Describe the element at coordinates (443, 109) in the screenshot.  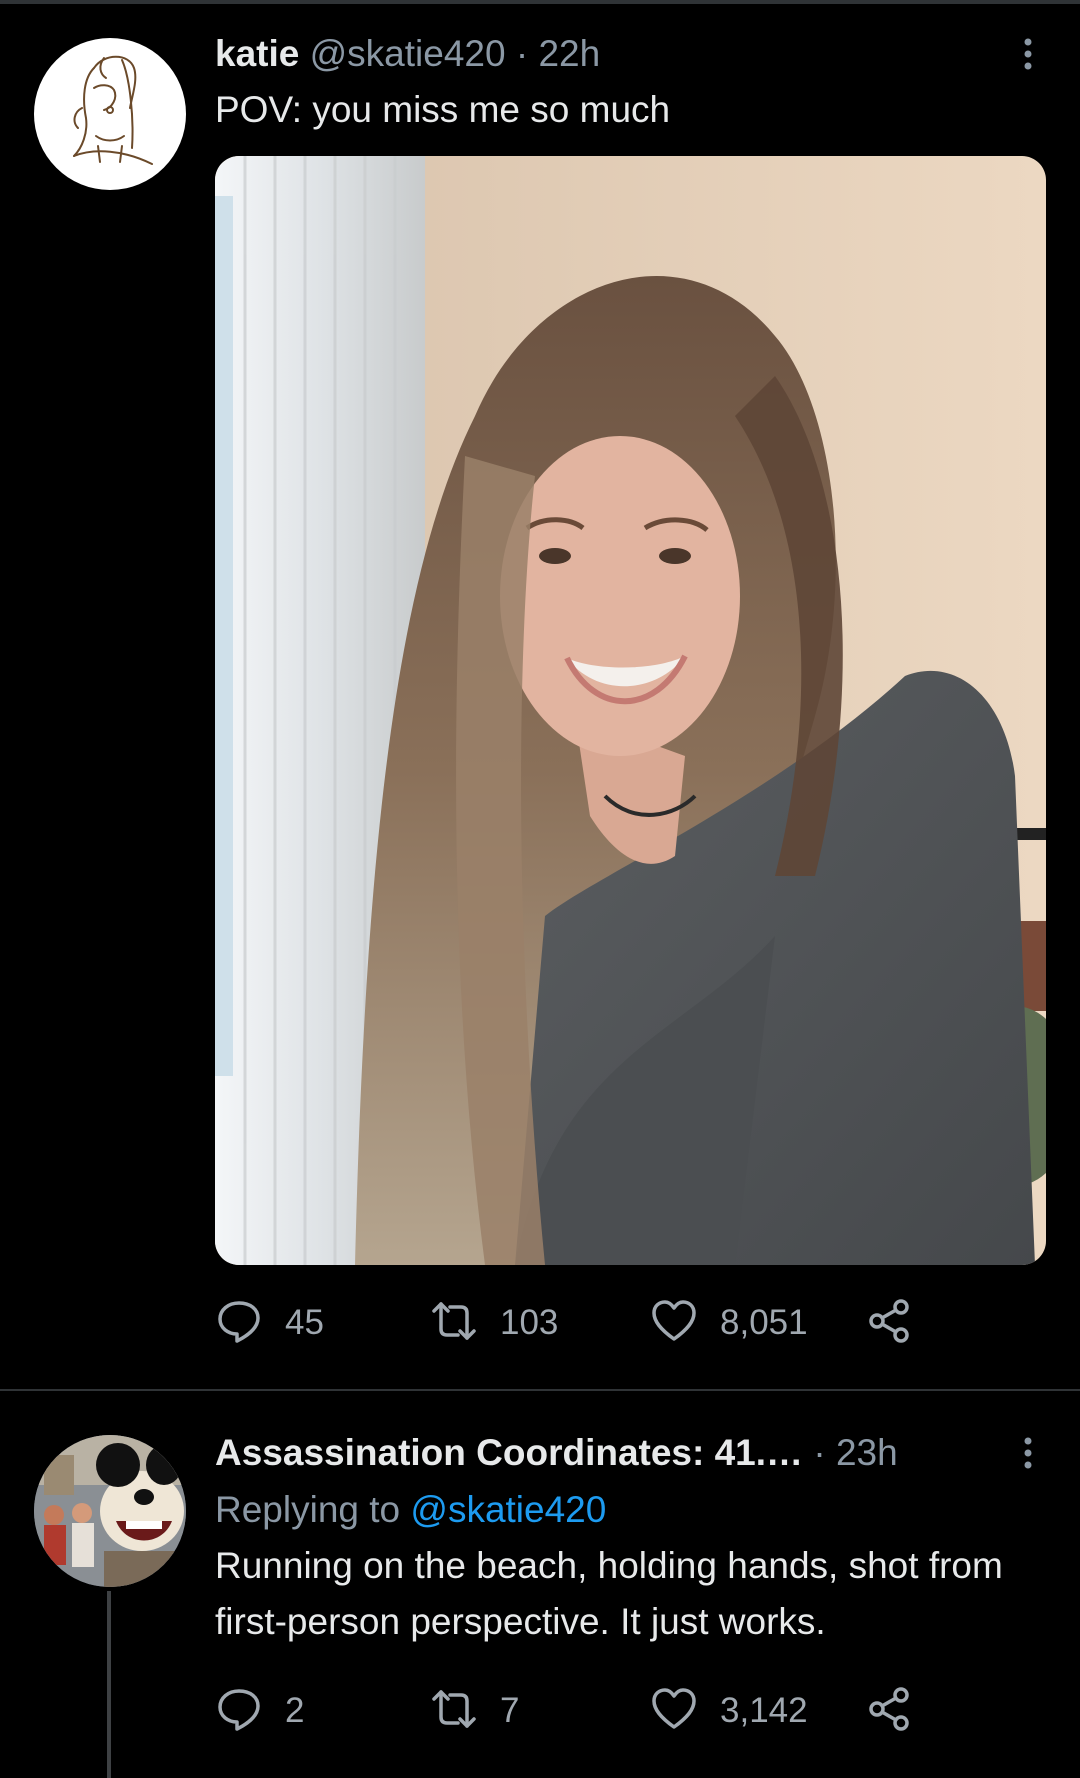
I see `tweet-text: POV: you miss me so much` at that location.